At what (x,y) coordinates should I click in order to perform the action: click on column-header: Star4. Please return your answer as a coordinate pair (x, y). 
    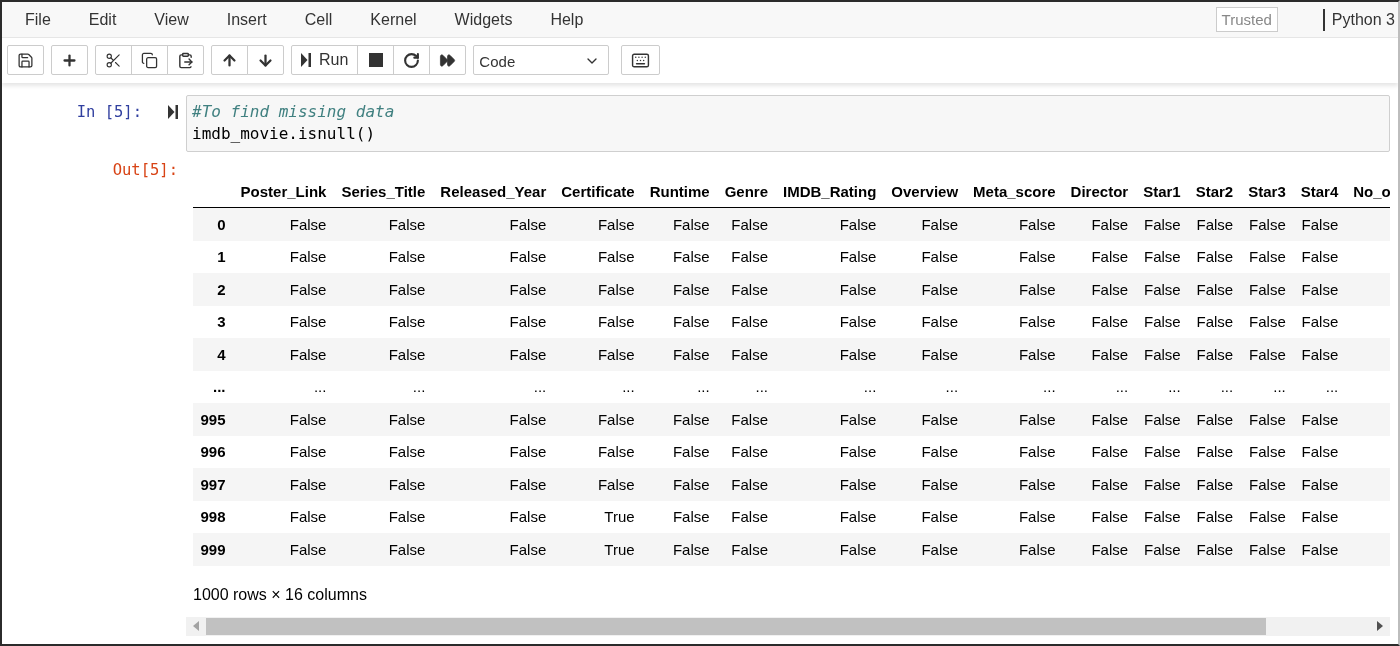
    Looking at the image, I should click on (1319, 191).